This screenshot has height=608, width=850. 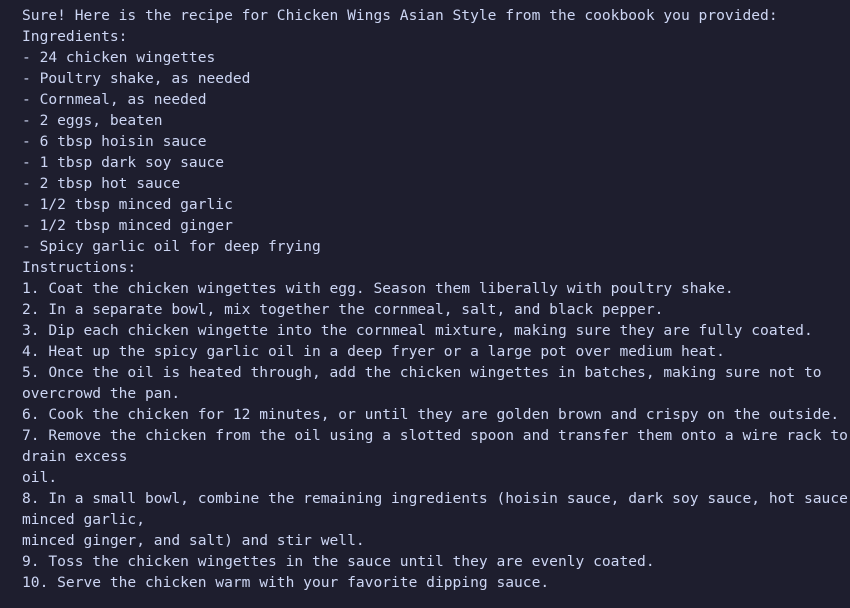 What do you see at coordinates (114, 99) in the screenshot?
I see `text-line: - Cornmeal, as needed` at bounding box center [114, 99].